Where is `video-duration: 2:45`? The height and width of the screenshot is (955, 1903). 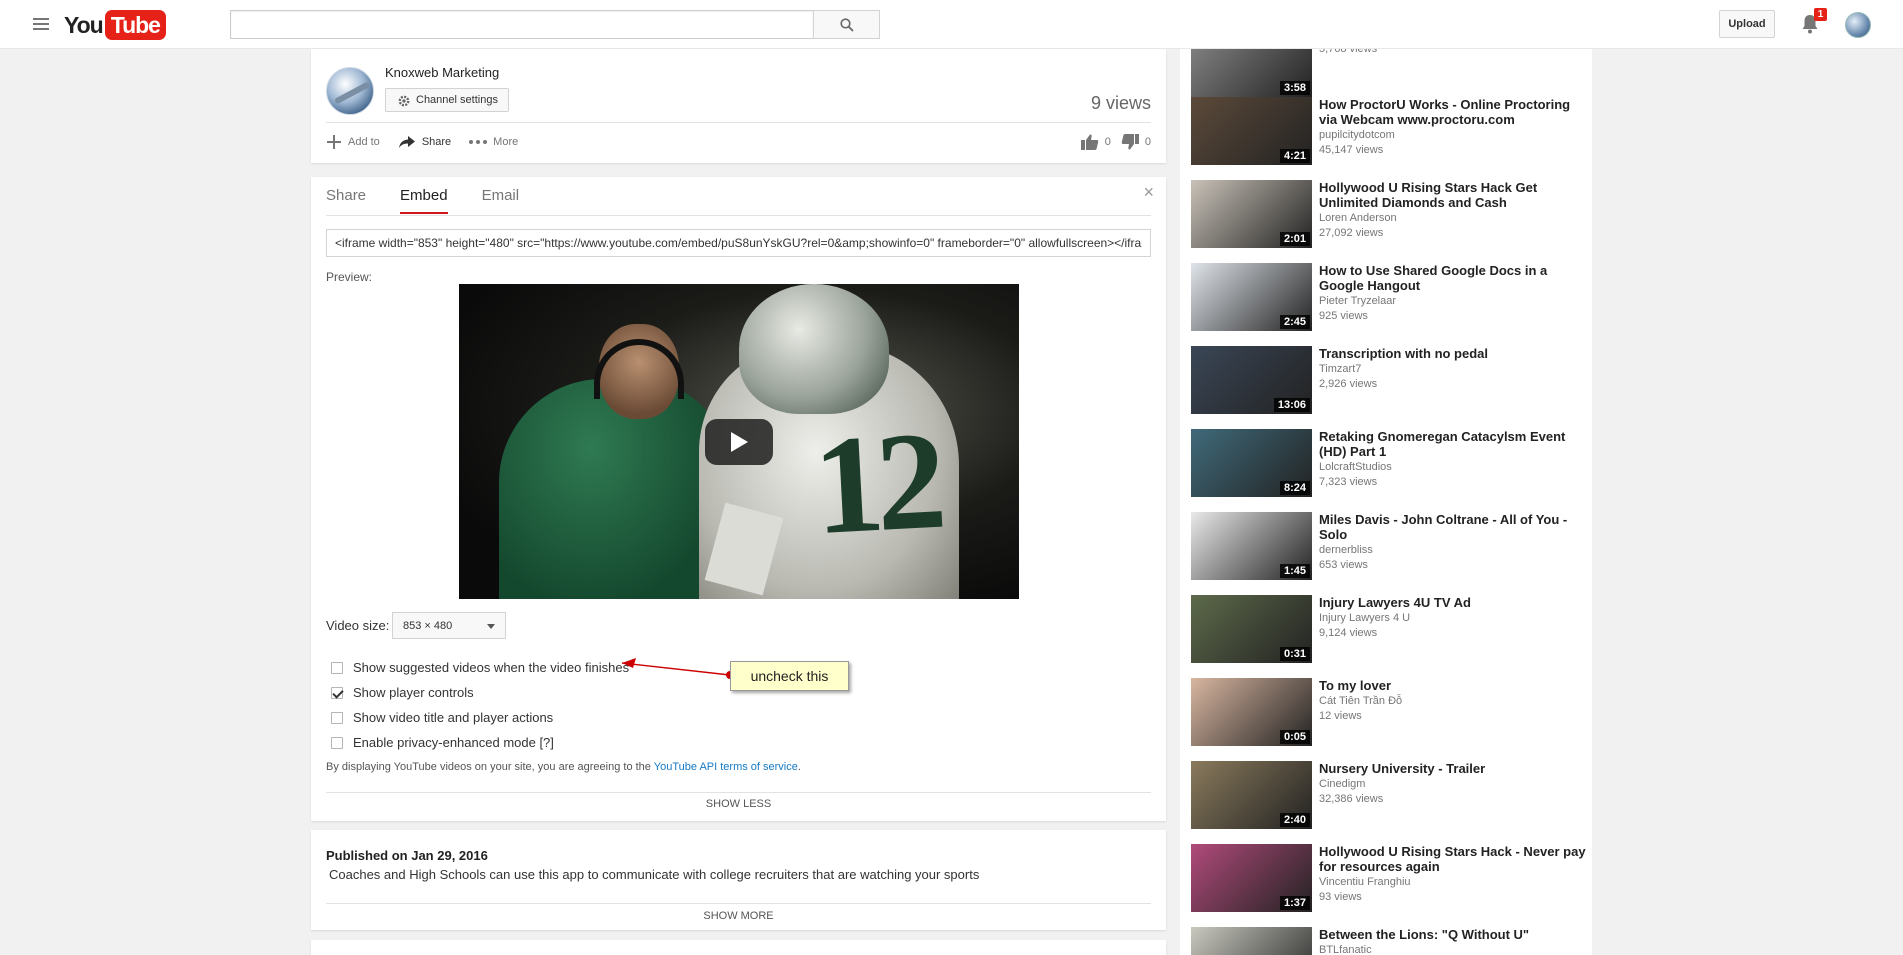
video-duration: 2:45 is located at coordinates (1294, 322).